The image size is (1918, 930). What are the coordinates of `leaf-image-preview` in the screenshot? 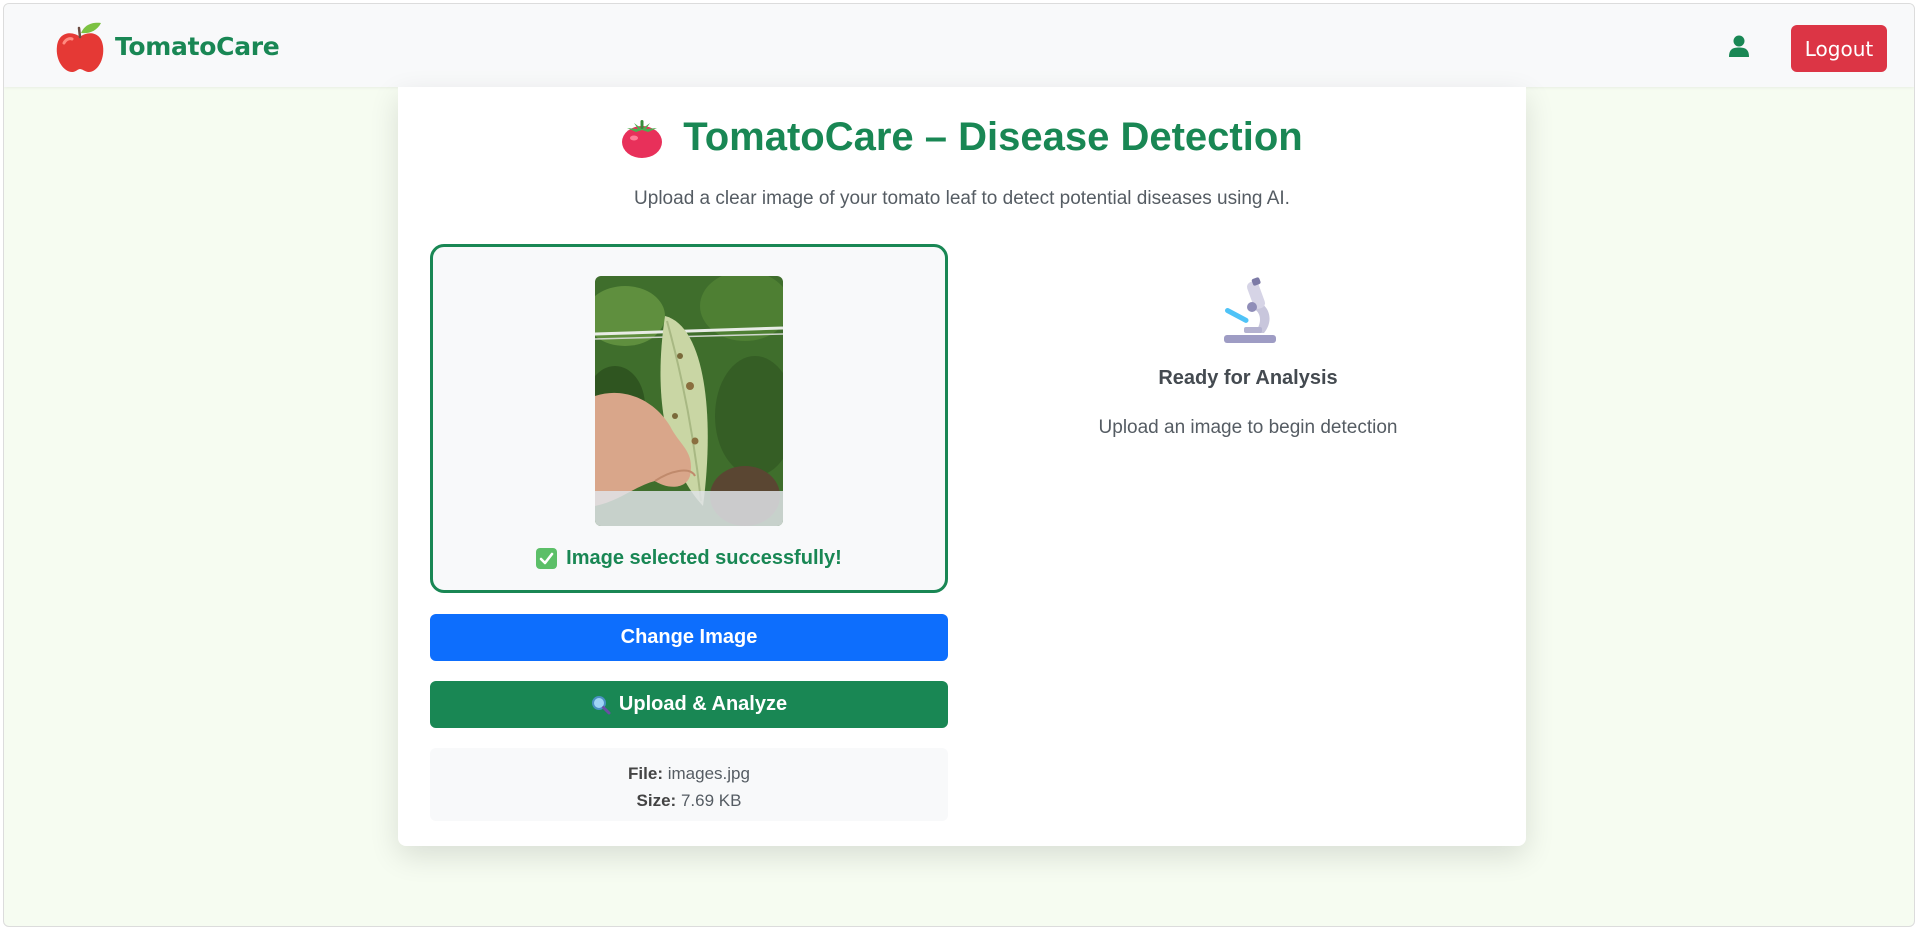 It's located at (689, 401).